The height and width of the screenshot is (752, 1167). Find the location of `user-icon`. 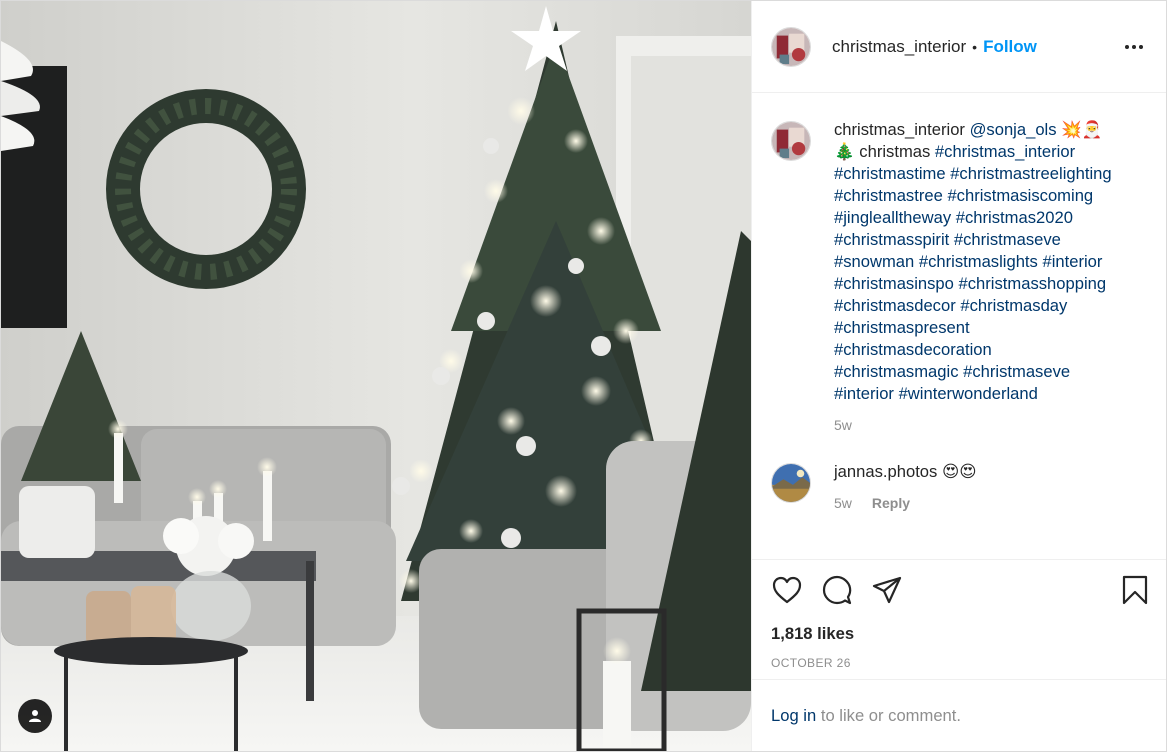

user-icon is located at coordinates (35, 716).